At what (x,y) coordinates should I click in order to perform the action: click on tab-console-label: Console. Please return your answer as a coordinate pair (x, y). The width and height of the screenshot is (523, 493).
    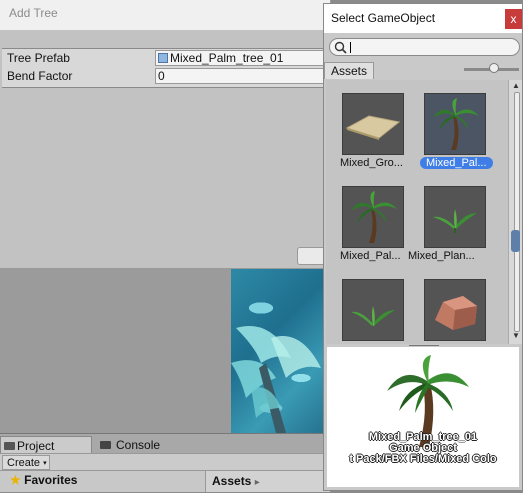
    Looking at the image, I should click on (138, 445).